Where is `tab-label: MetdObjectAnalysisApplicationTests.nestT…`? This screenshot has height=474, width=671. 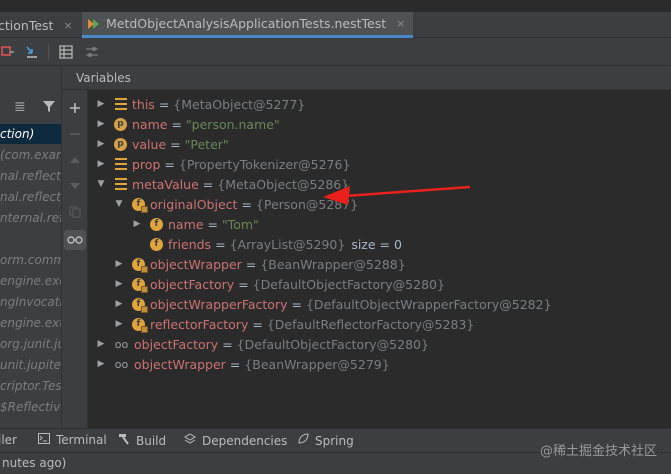 tab-label: MetdObjectAnalysisApplicationTests.nestT… is located at coordinates (246, 23).